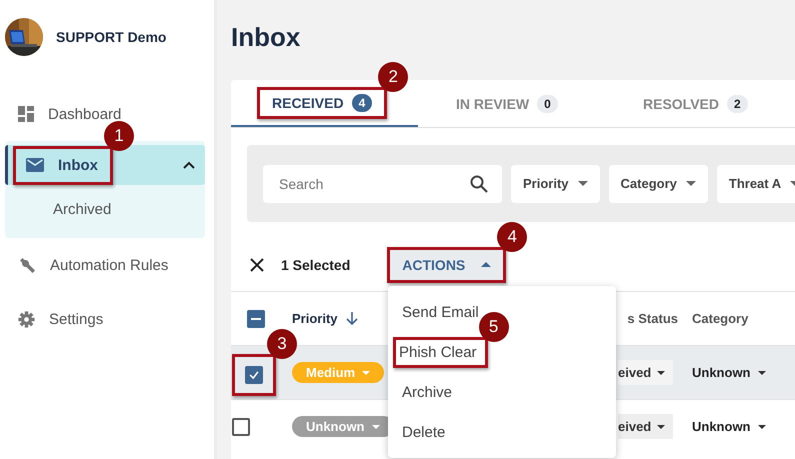  I want to click on selection-count: 1 Selected, so click(315, 264).